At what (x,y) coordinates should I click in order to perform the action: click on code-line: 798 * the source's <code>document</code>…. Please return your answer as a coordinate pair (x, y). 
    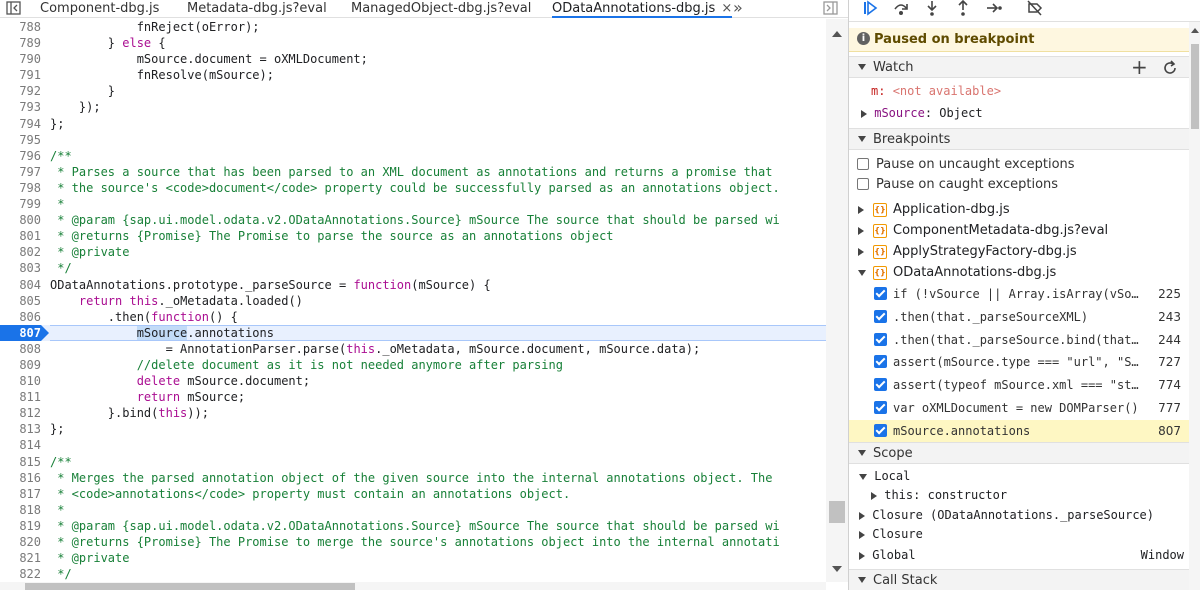
    Looking at the image, I should click on (413, 188).